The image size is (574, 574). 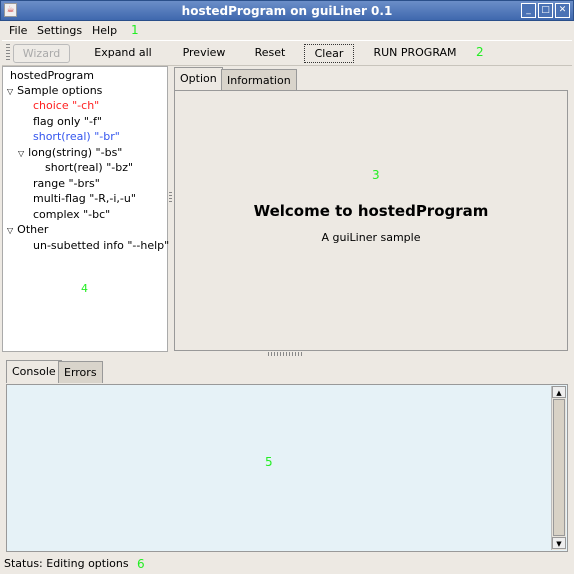 I want to click on title-bar: hostedProgram on guiLiner 0.1, so click(x=287, y=10).